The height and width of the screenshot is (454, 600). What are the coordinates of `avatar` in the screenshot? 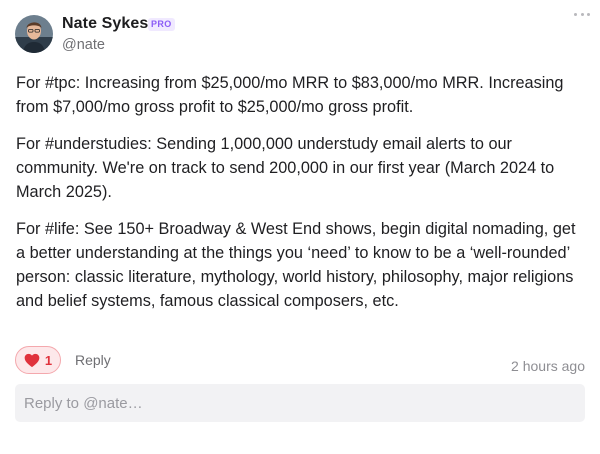 It's located at (34, 34).